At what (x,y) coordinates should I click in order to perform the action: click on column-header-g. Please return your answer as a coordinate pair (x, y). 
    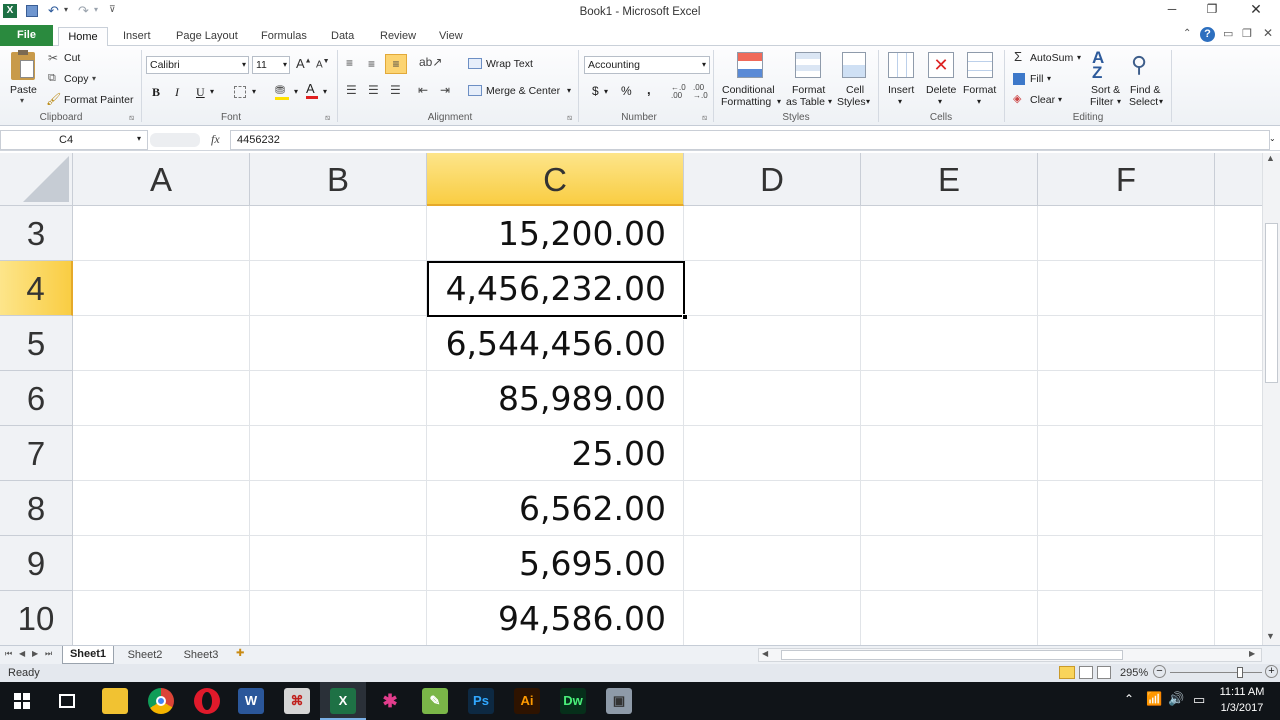
    Looking at the image, I should click on (1238, 179).